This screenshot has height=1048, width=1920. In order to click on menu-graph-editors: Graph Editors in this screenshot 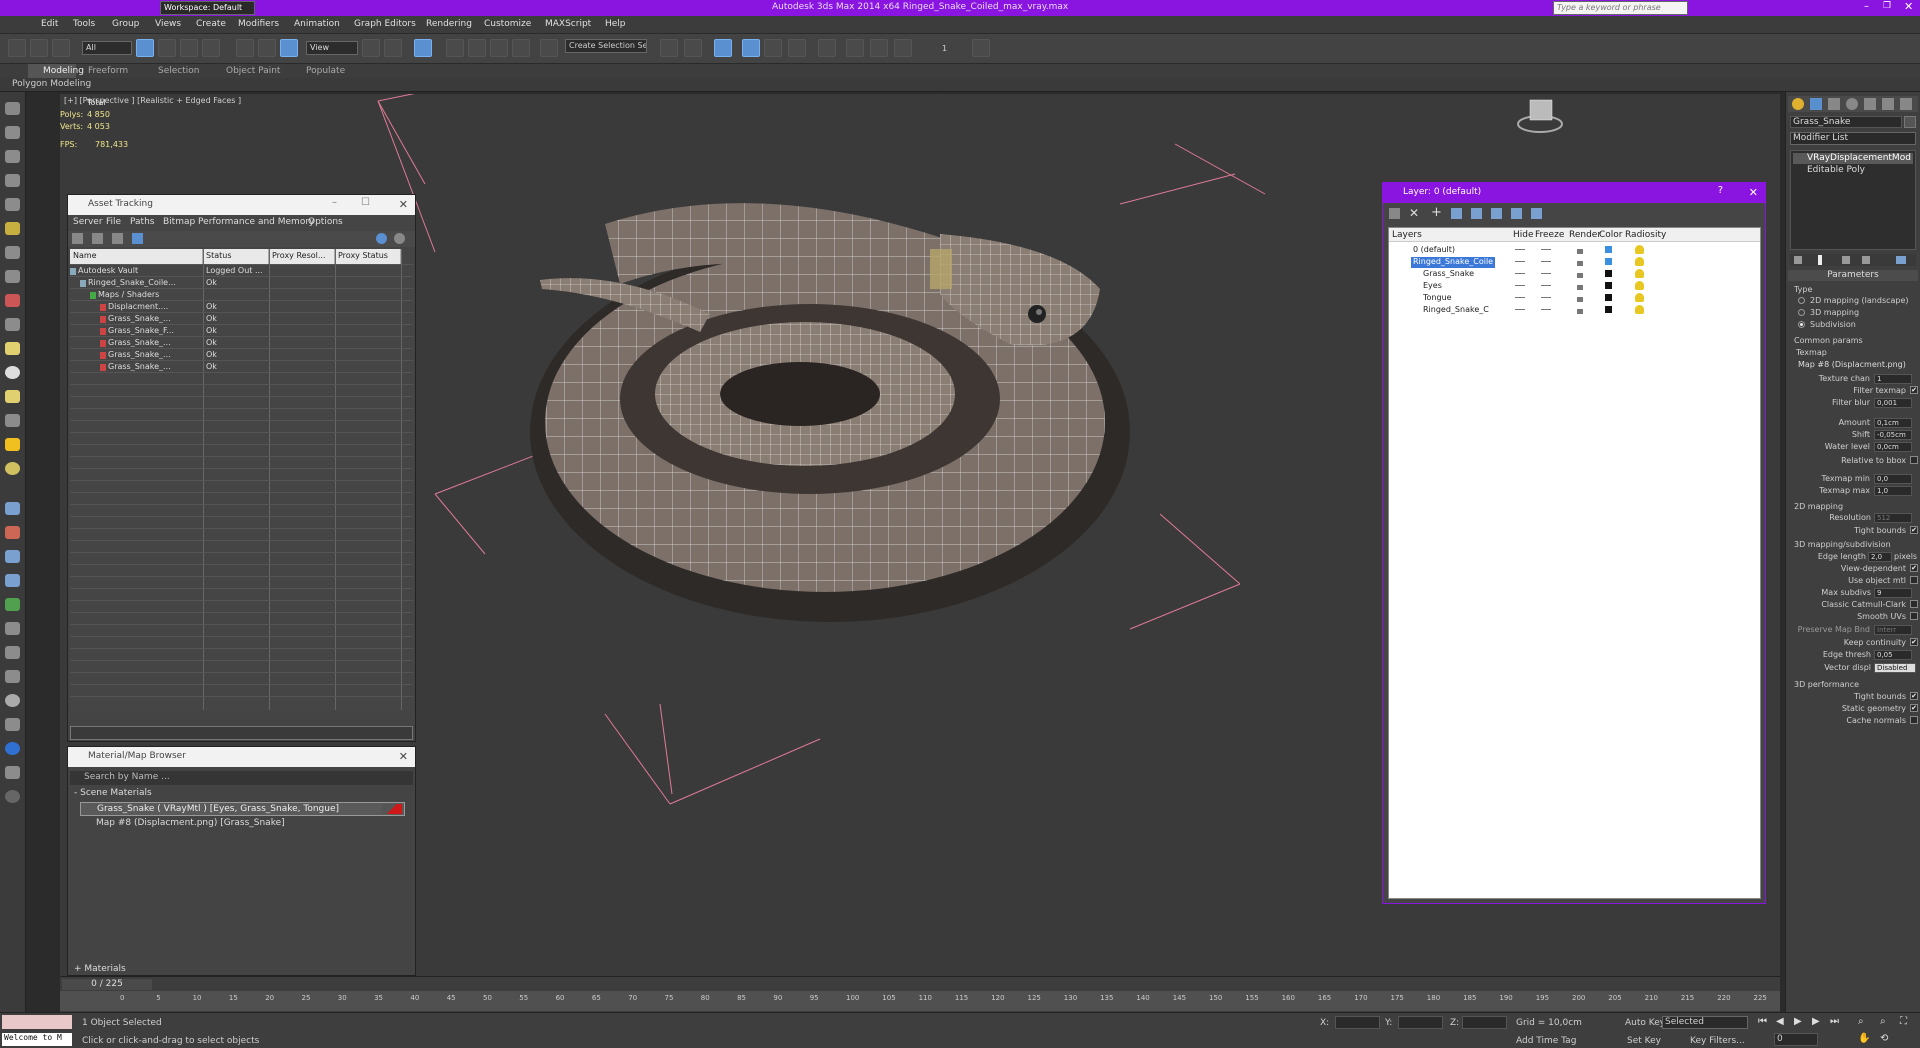, I will do `click(385, 24)`.